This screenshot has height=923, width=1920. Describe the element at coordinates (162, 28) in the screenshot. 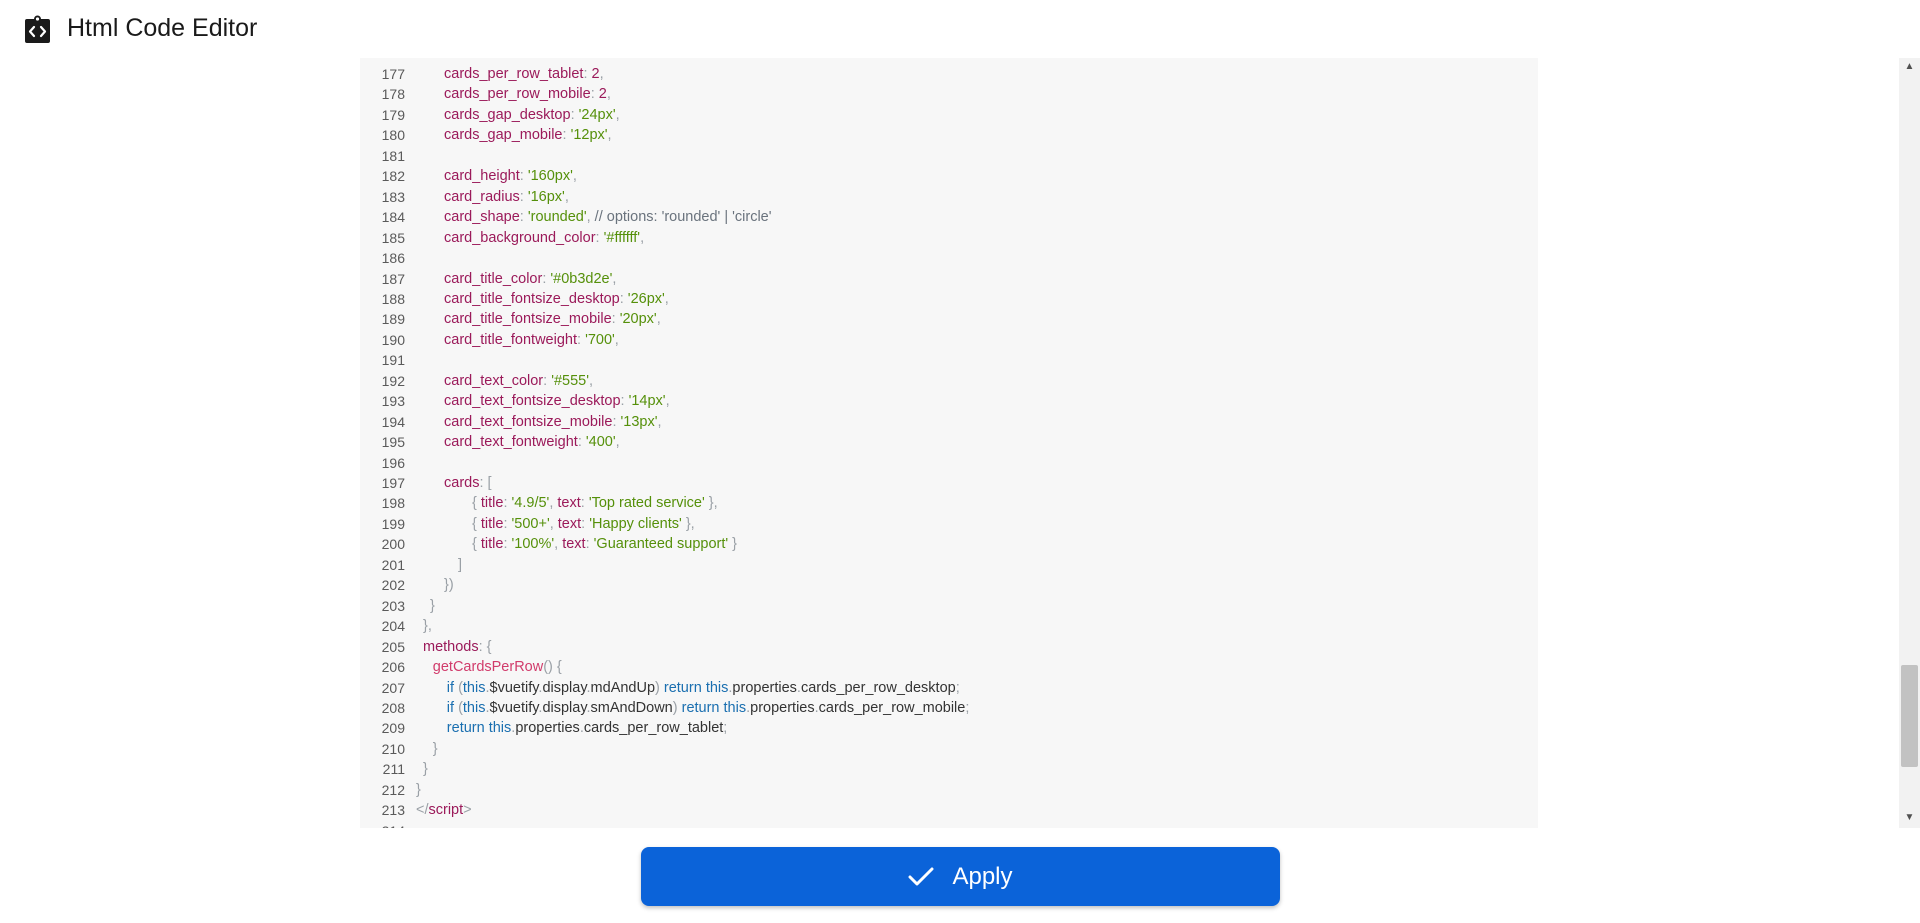

I see `page-title: Html Code Editor` at that location.